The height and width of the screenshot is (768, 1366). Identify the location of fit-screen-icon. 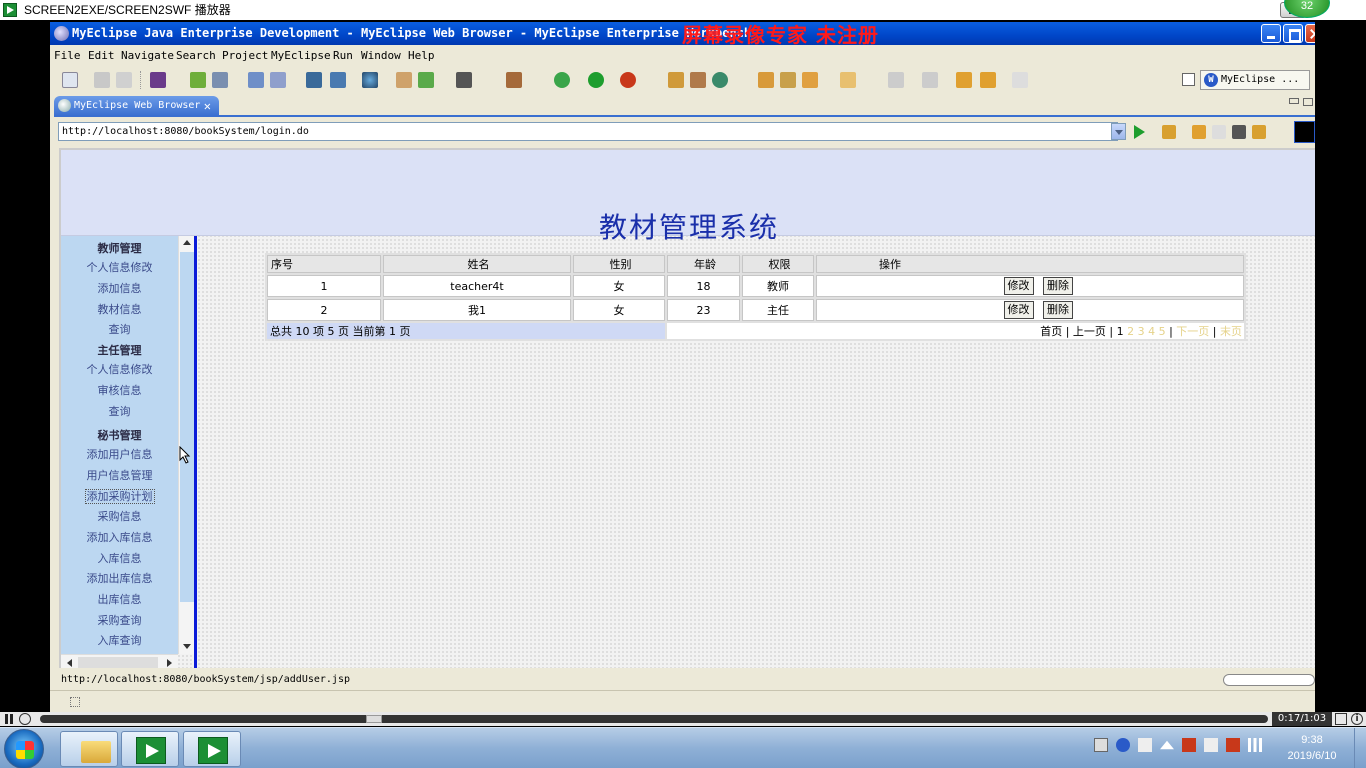
(1341, 719).